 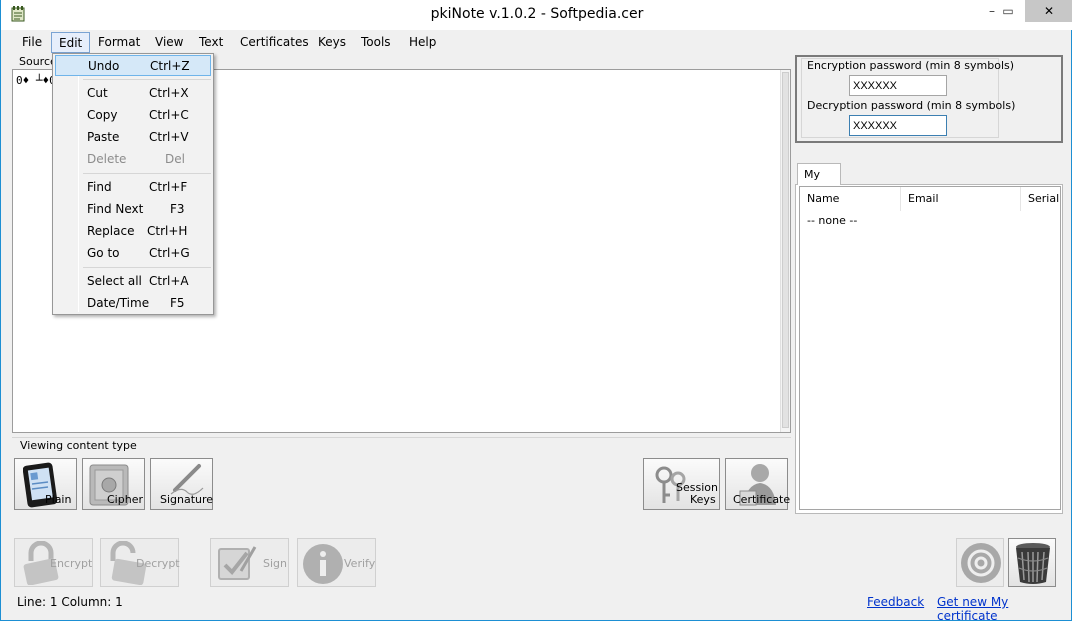 What do you see at coordinates (274, 42) in the screenshot?
I see `menu-certificates: Certificates` at bounding box center [274, 42].